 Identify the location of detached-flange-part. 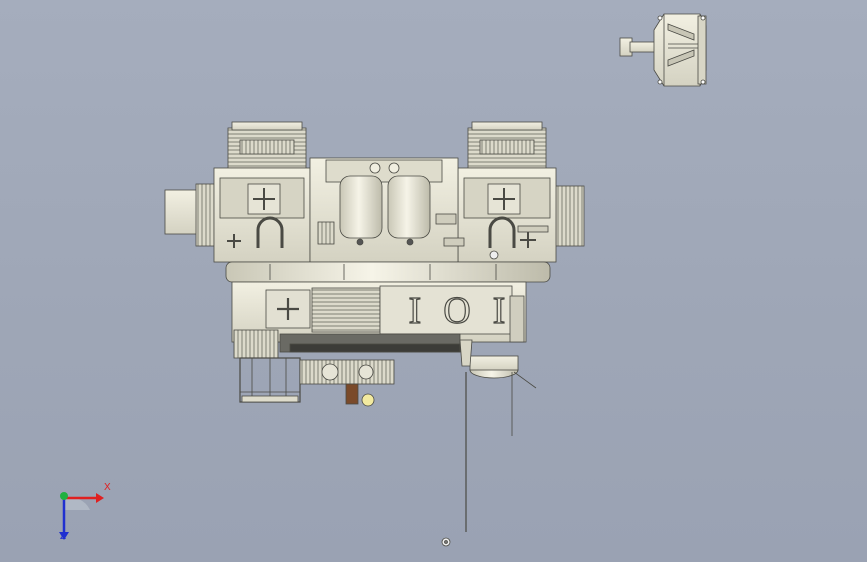
(663, 50).